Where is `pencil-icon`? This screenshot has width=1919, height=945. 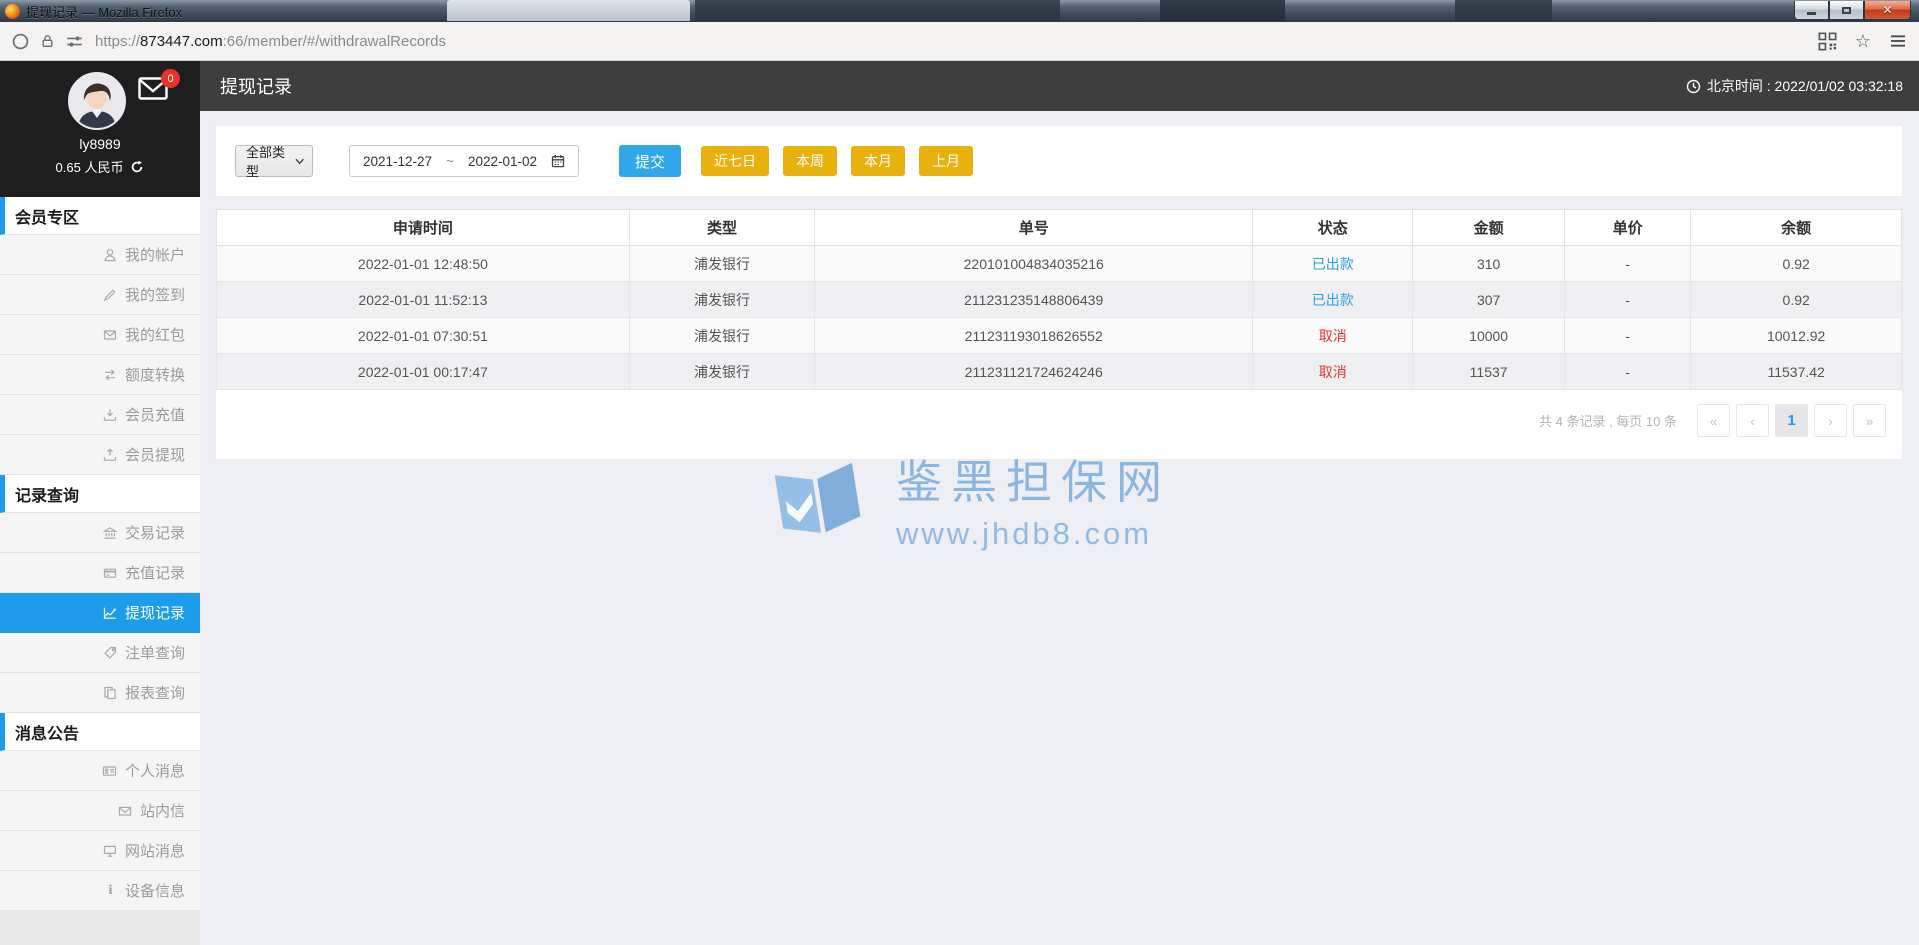
pencil-icon is located at coordinates (109, 294).